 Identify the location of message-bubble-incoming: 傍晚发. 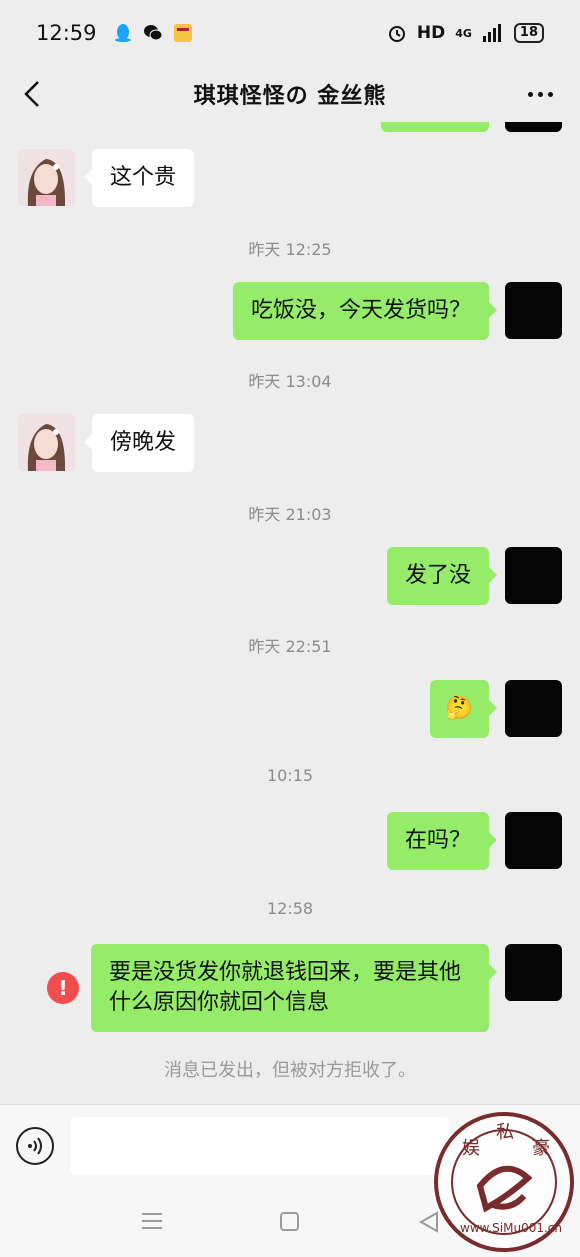
(139, 443).